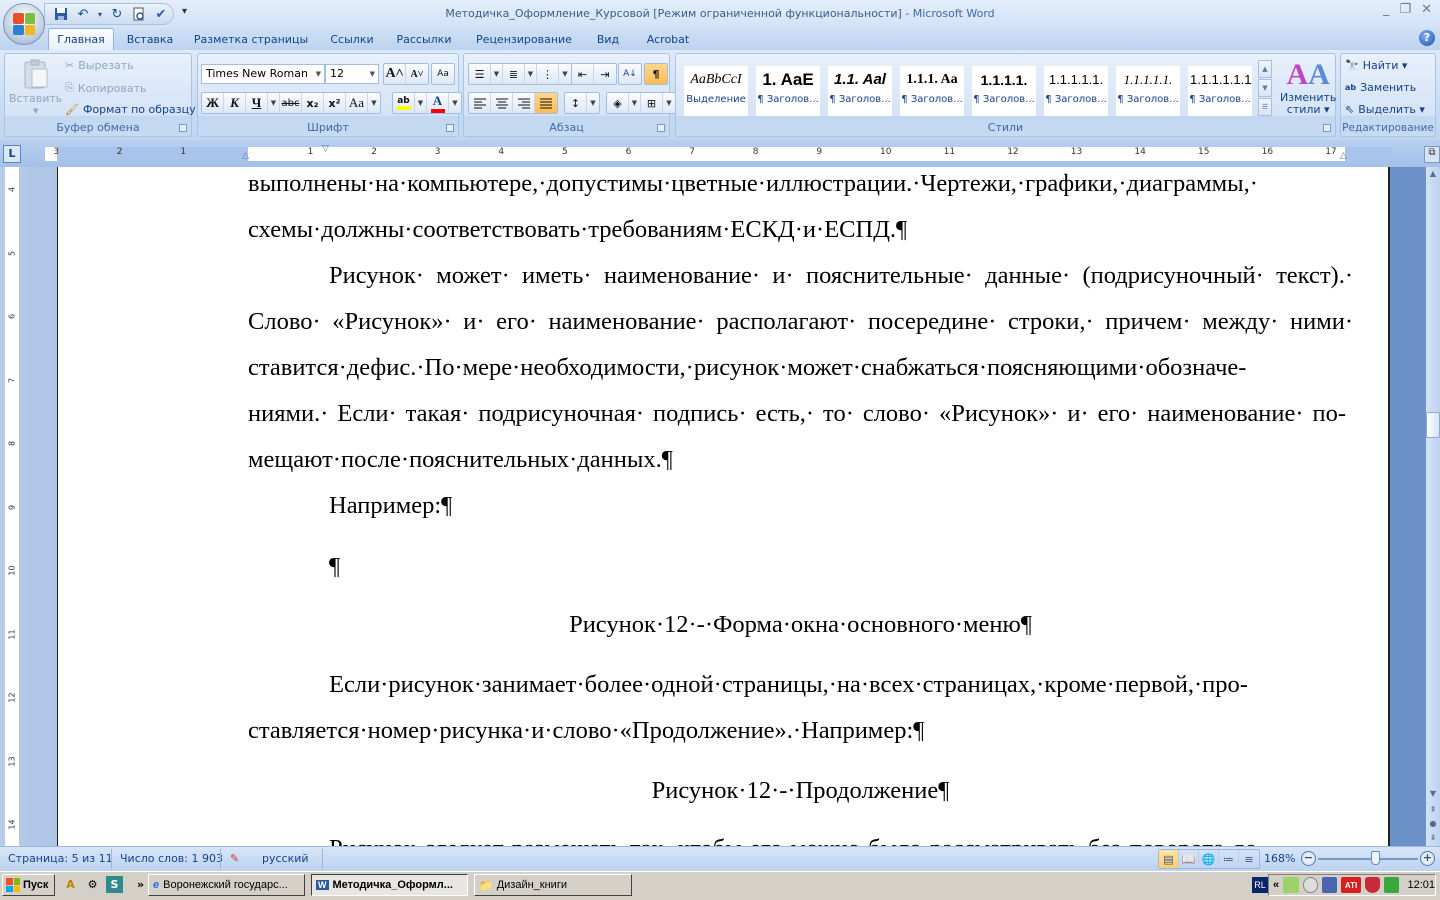 The height and width of the screenshot is (900, 1440). Describe the element at coordinates (1308, 87) in the screenshot. I see `change-styles-button: AA Изменить стили ▾` at that location.